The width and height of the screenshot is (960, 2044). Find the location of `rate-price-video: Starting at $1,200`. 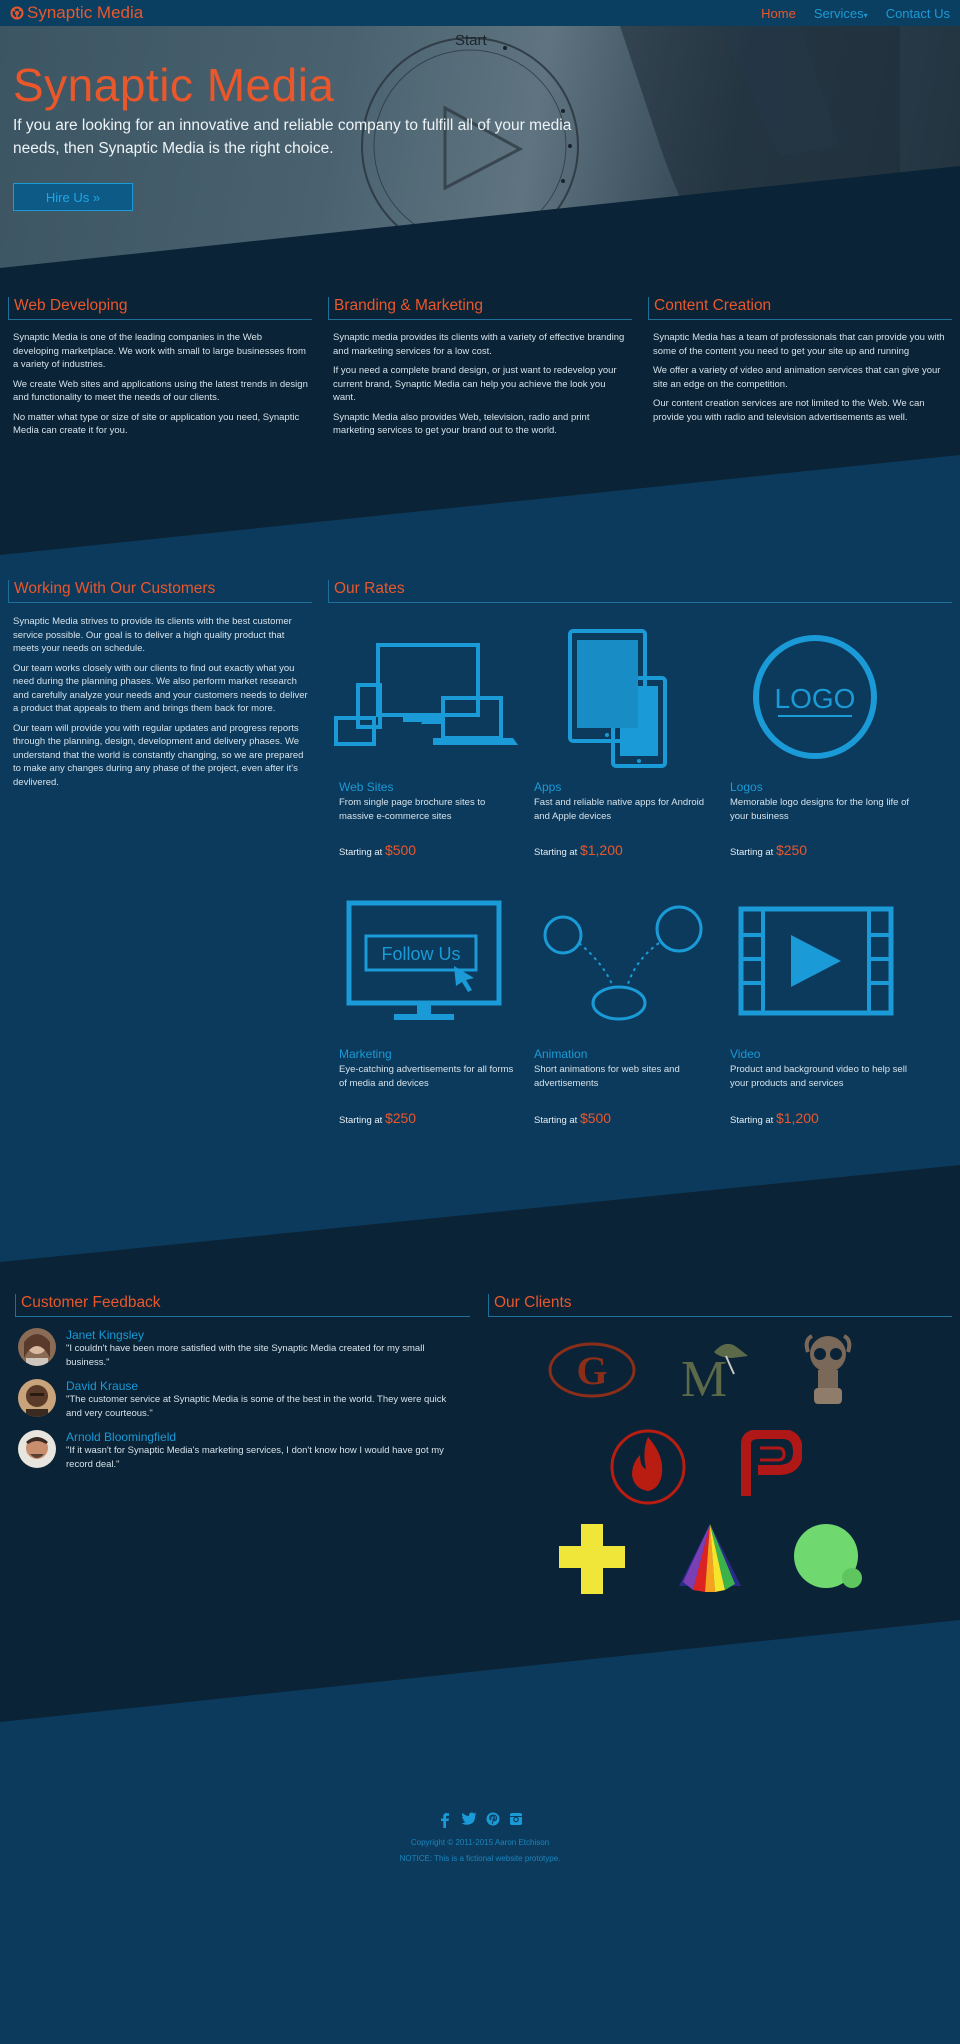

rate-price-video: Starting at $1,200 is located at coordinates (774, 1118).